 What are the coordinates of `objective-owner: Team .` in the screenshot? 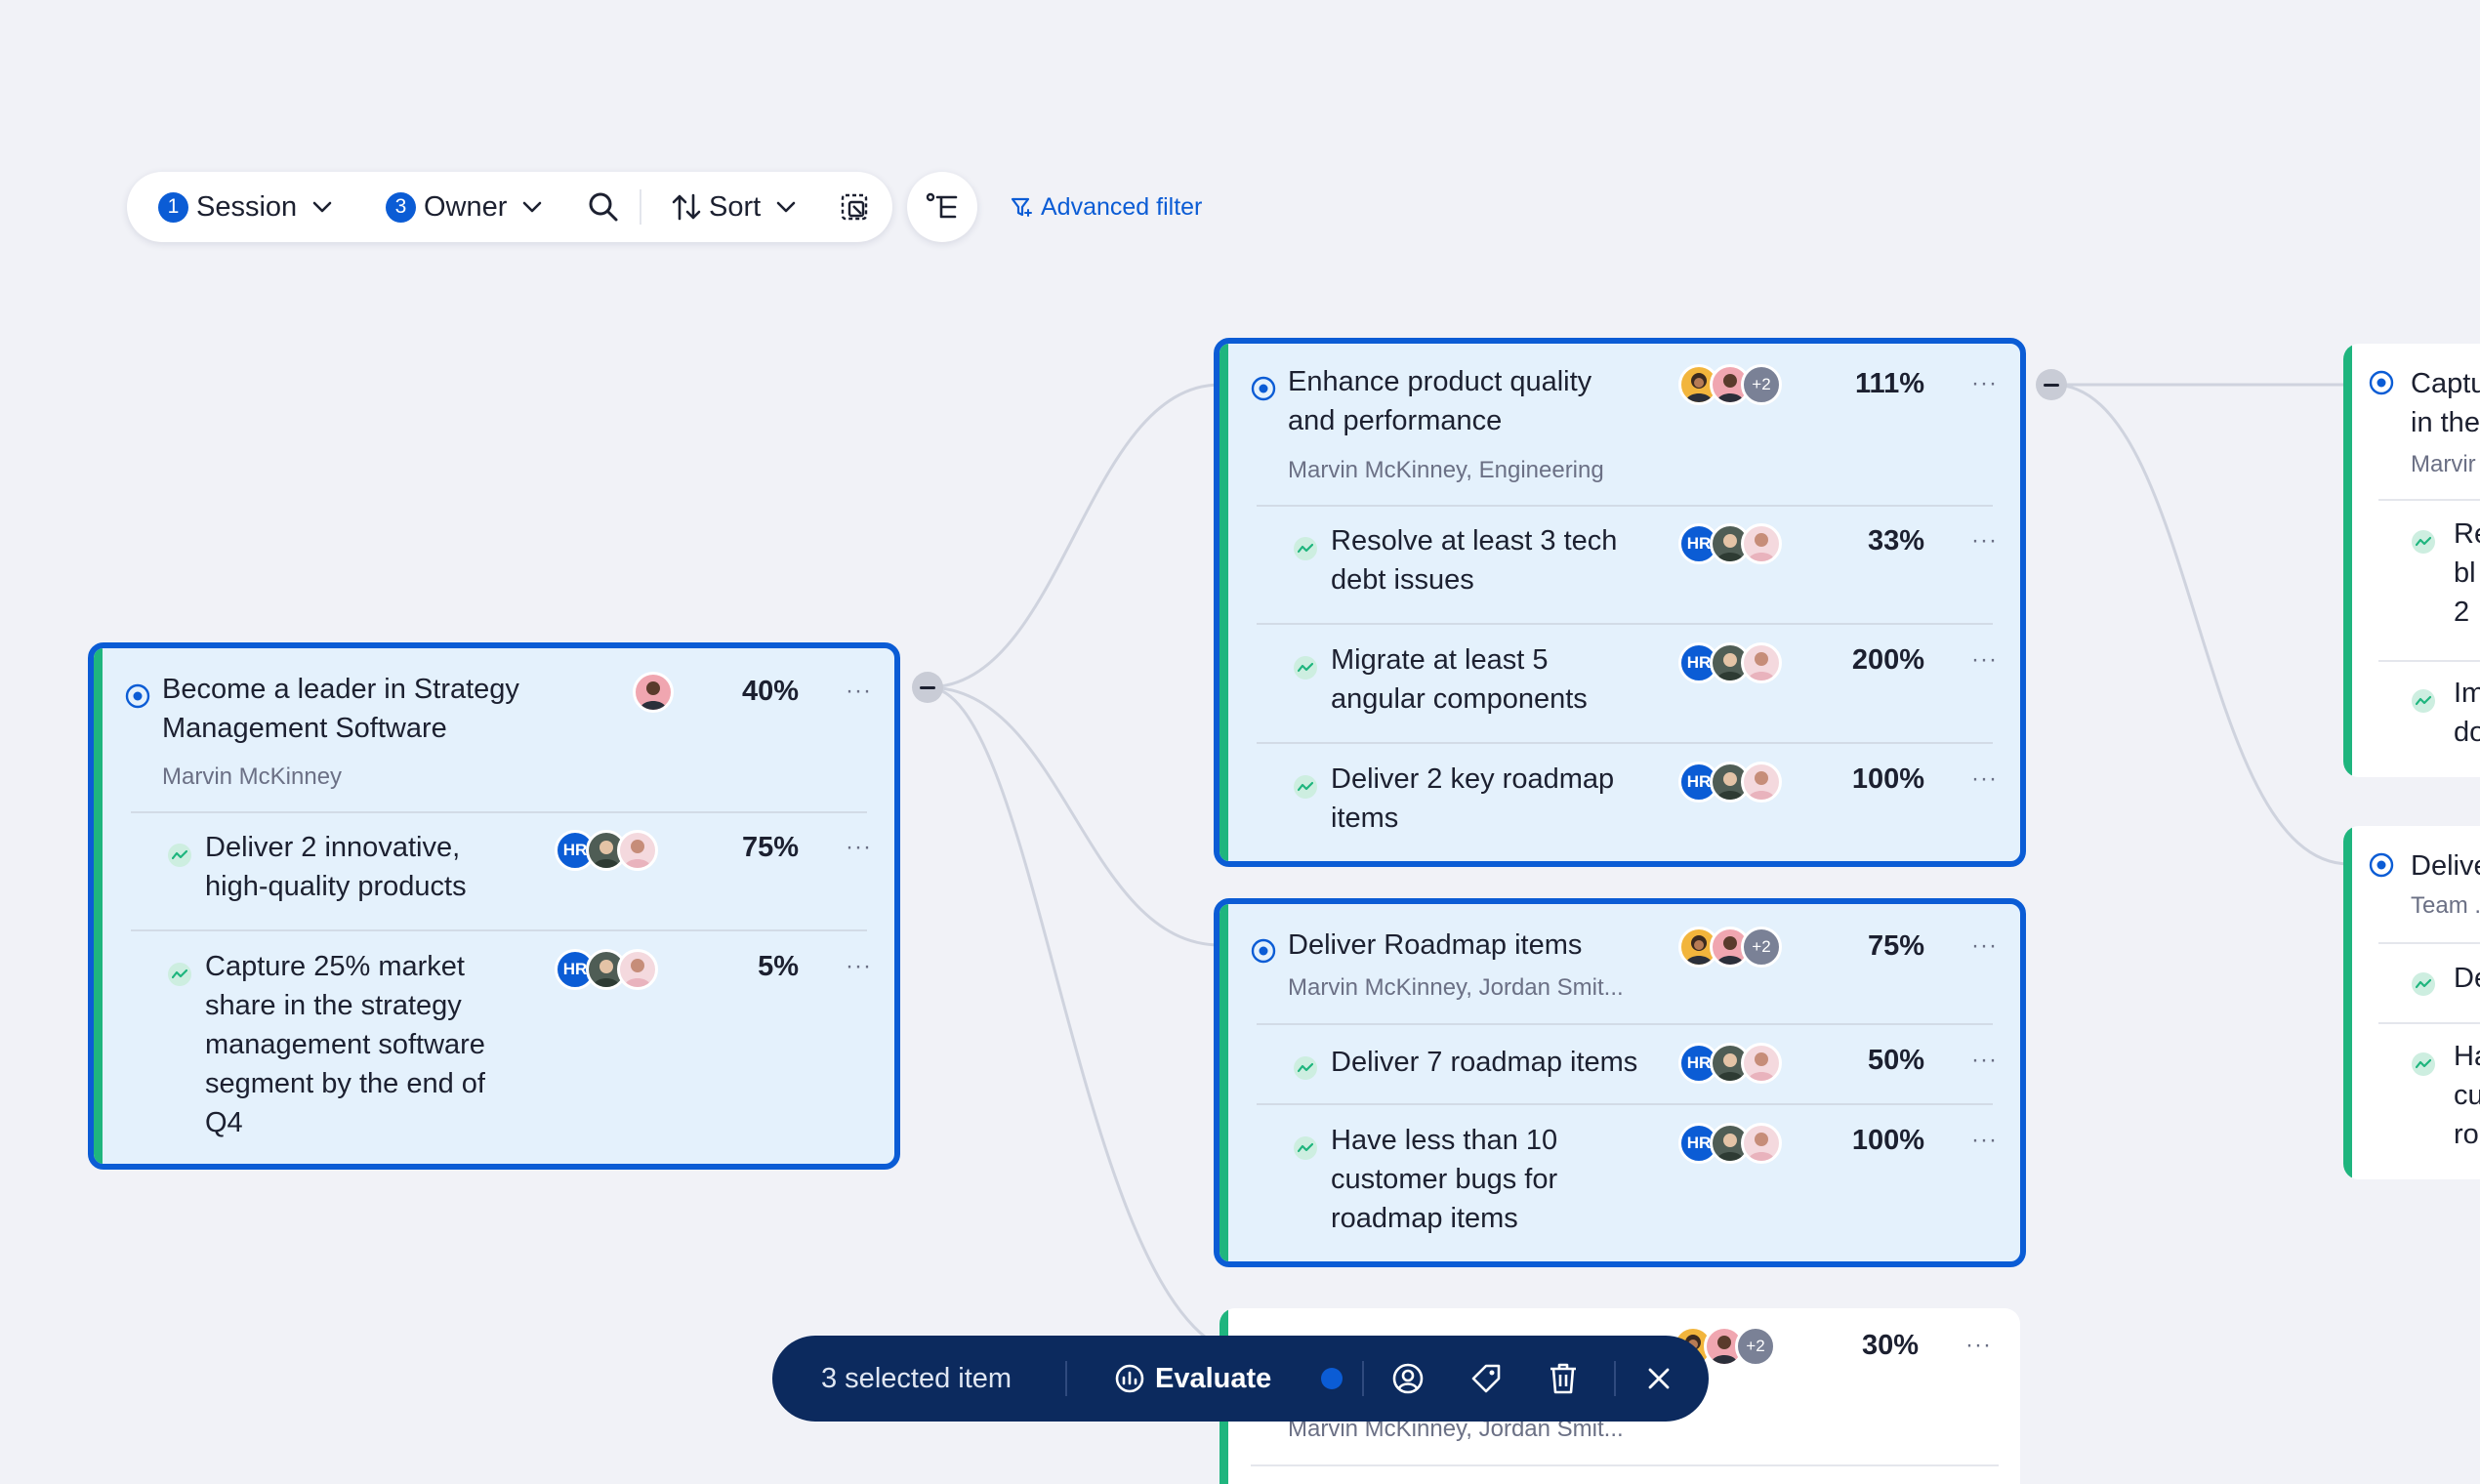 It's located at (2445, 906).